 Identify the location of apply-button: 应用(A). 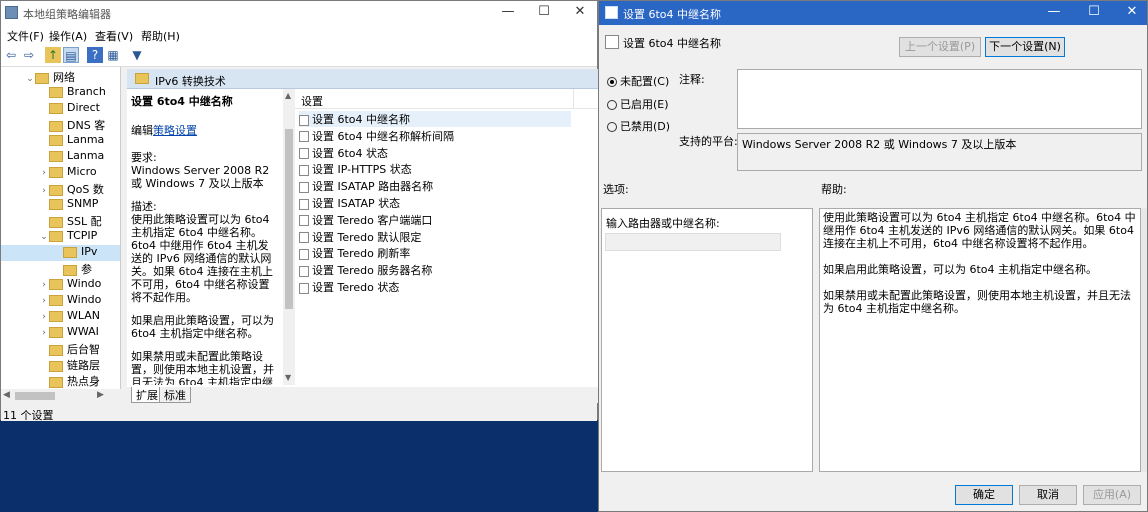
(1112, 495).